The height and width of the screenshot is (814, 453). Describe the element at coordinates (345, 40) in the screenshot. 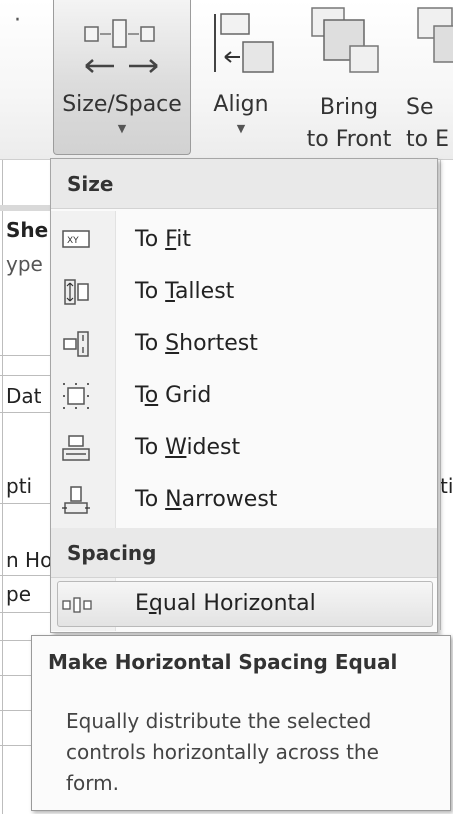

I see `bring-to-front-icon` at that location.